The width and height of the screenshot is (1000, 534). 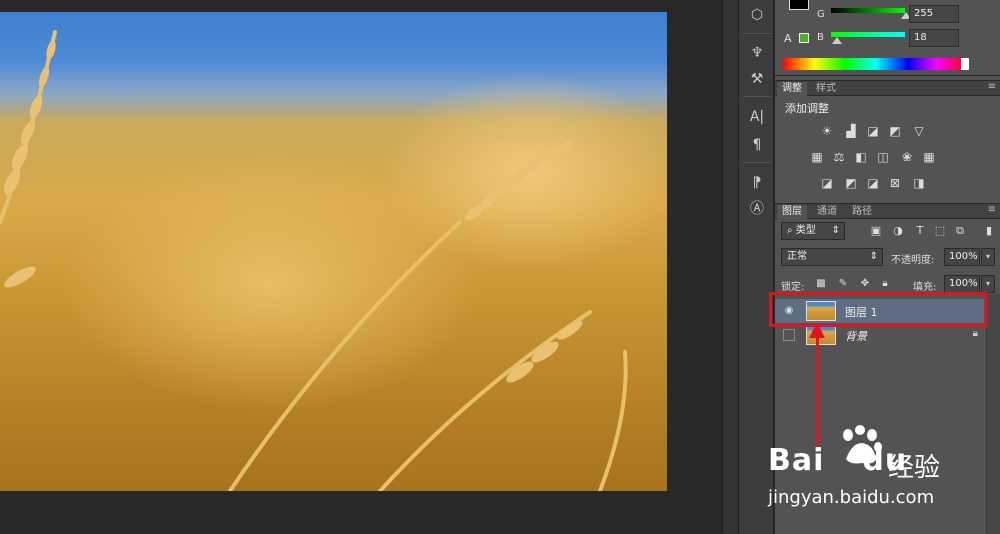 What do you see at coordinates (925, 287) in the screenshot?
I see `fill-label: 填充:` at bounding box center [925, 287].